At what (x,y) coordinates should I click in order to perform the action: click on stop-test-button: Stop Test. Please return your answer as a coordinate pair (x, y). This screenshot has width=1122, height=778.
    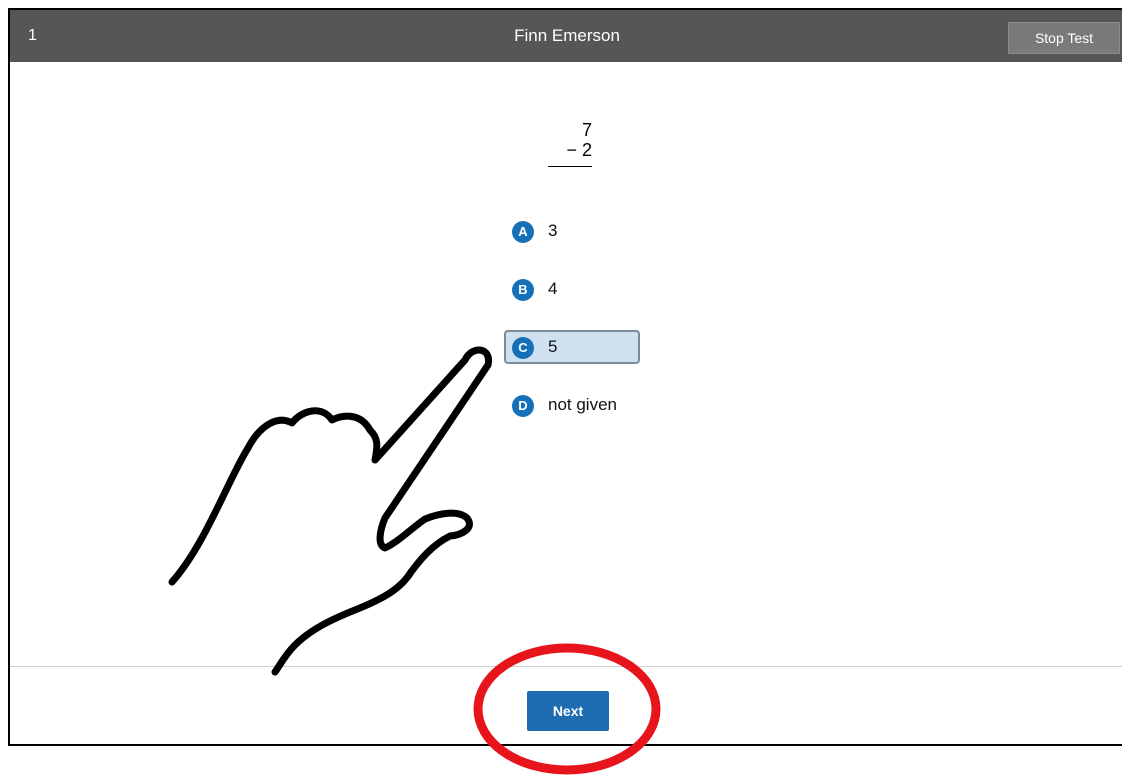
    Looking at the image, I should click on (1064, 38).